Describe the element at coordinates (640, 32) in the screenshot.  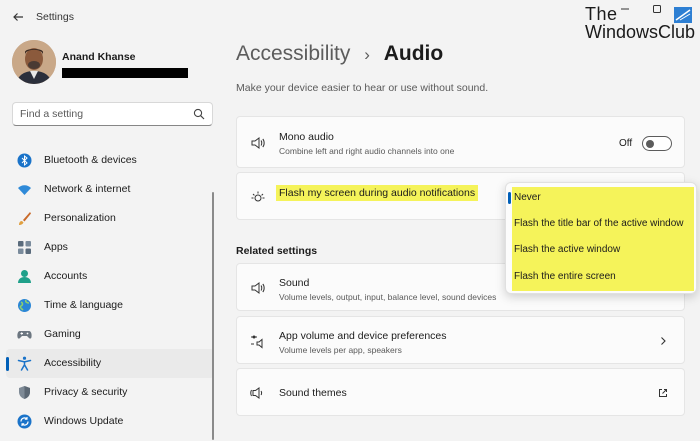
I see `watermark-line2: WindowsClub` at that location.